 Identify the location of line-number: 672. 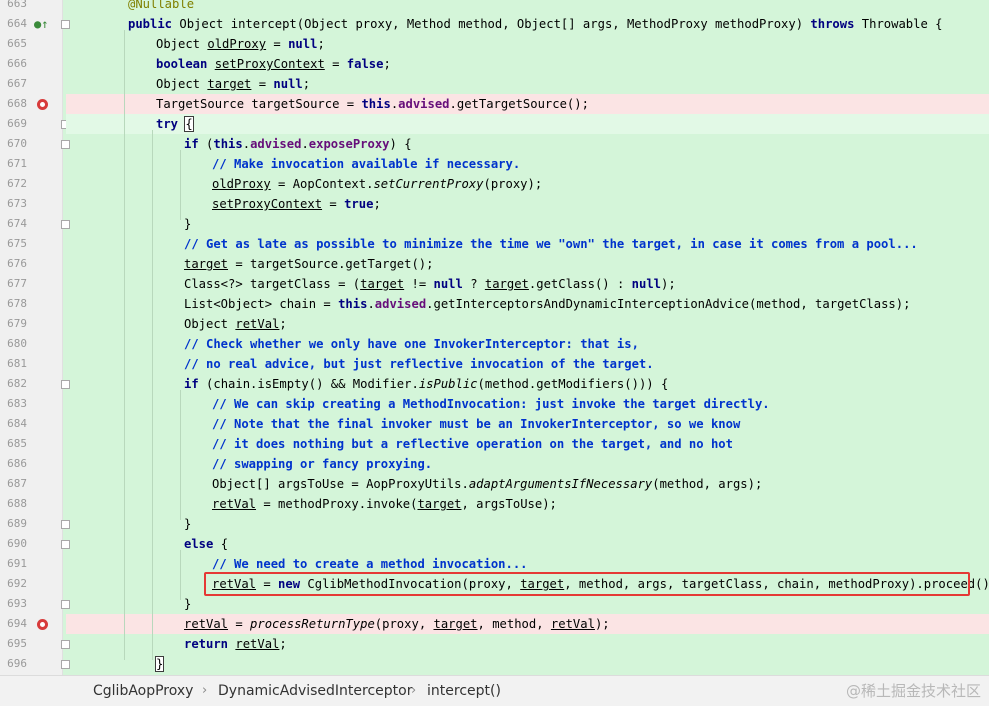
(17, 183).